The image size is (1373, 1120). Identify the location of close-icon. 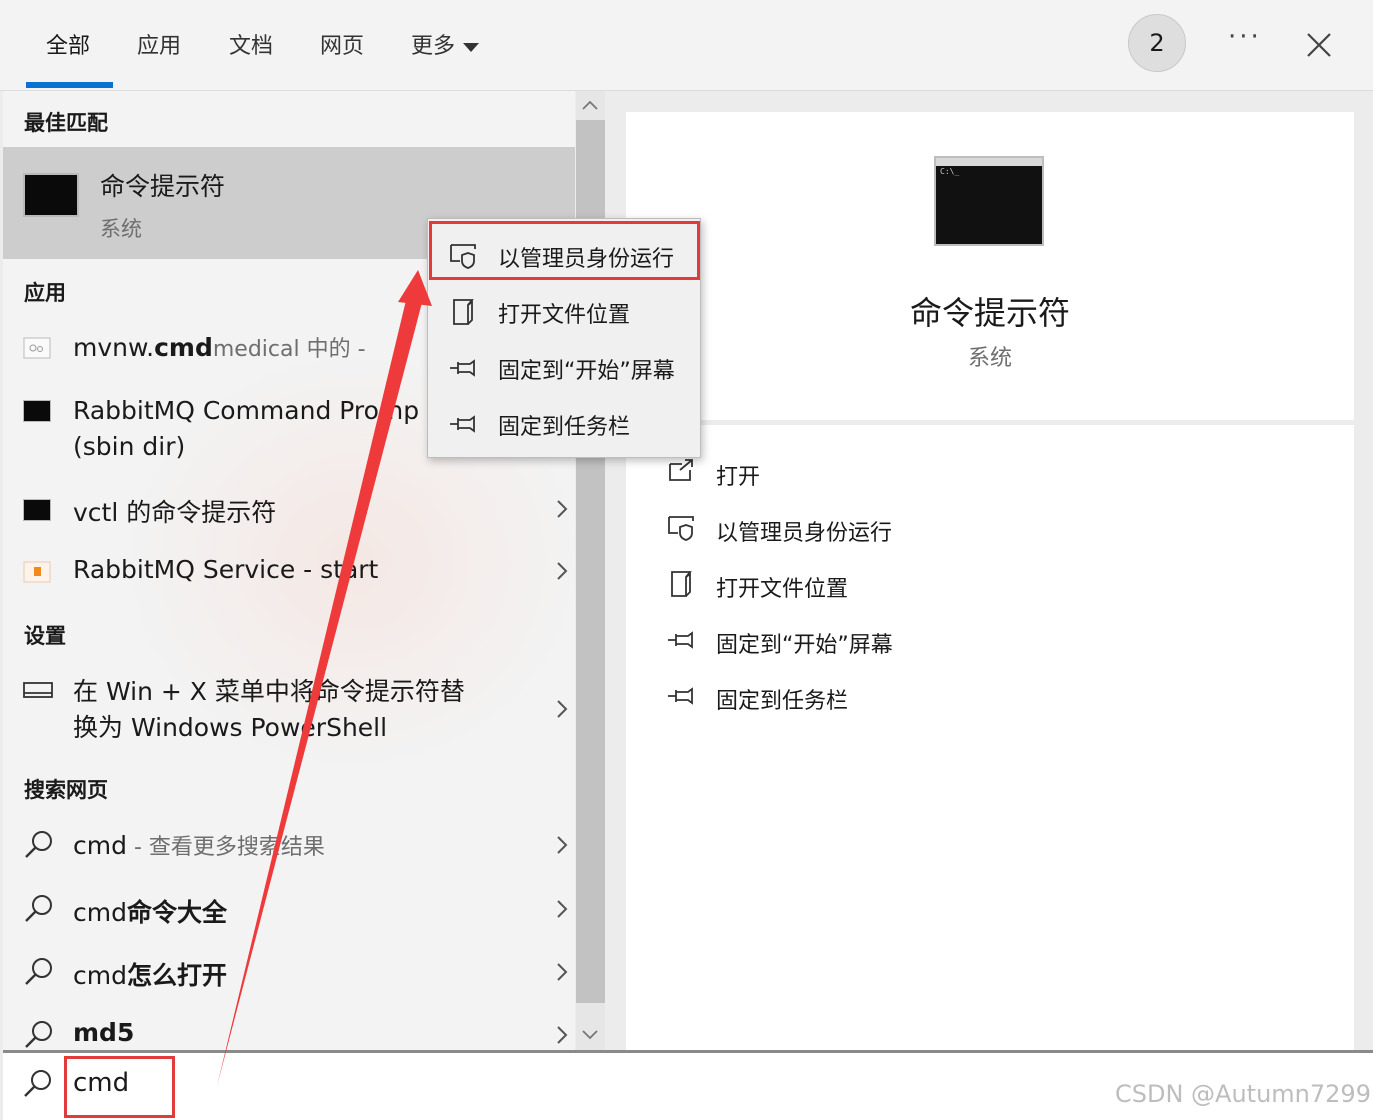
(1319, 45).